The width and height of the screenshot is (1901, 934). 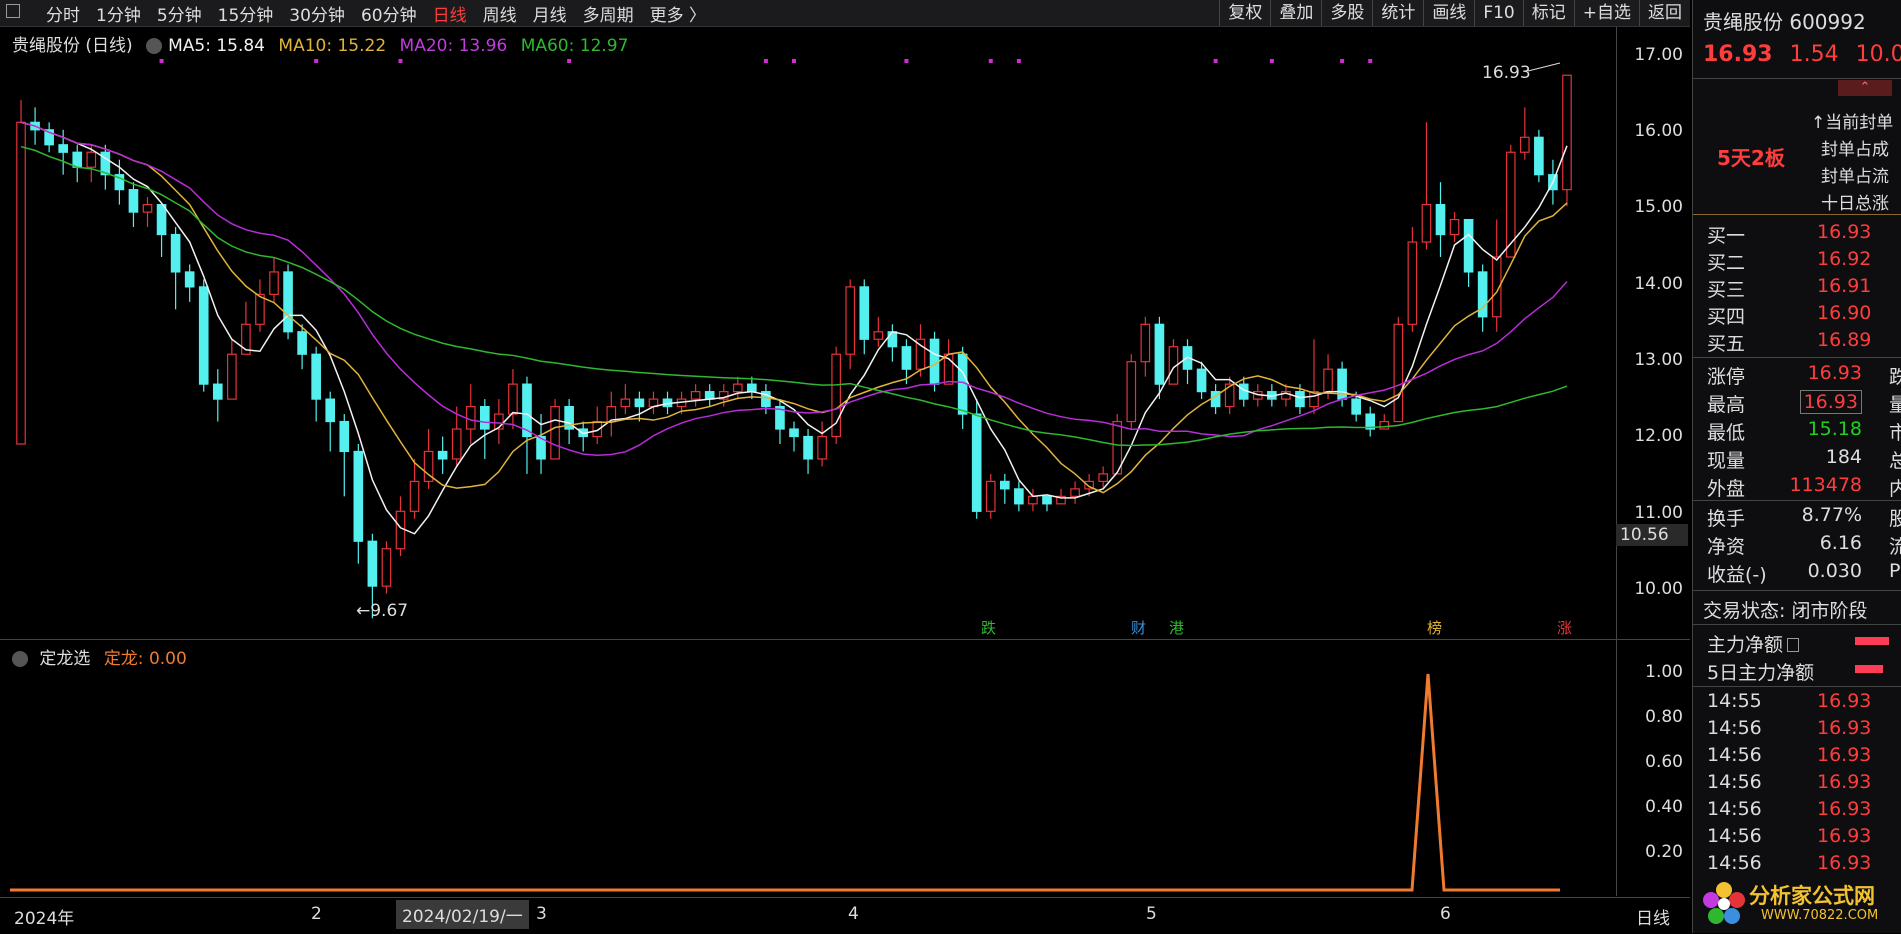 What do you see at coordinates (1812, 896) in the screenshot?
I see `watermark-title: 分析家公式网` at bounding box center [1812, 896].